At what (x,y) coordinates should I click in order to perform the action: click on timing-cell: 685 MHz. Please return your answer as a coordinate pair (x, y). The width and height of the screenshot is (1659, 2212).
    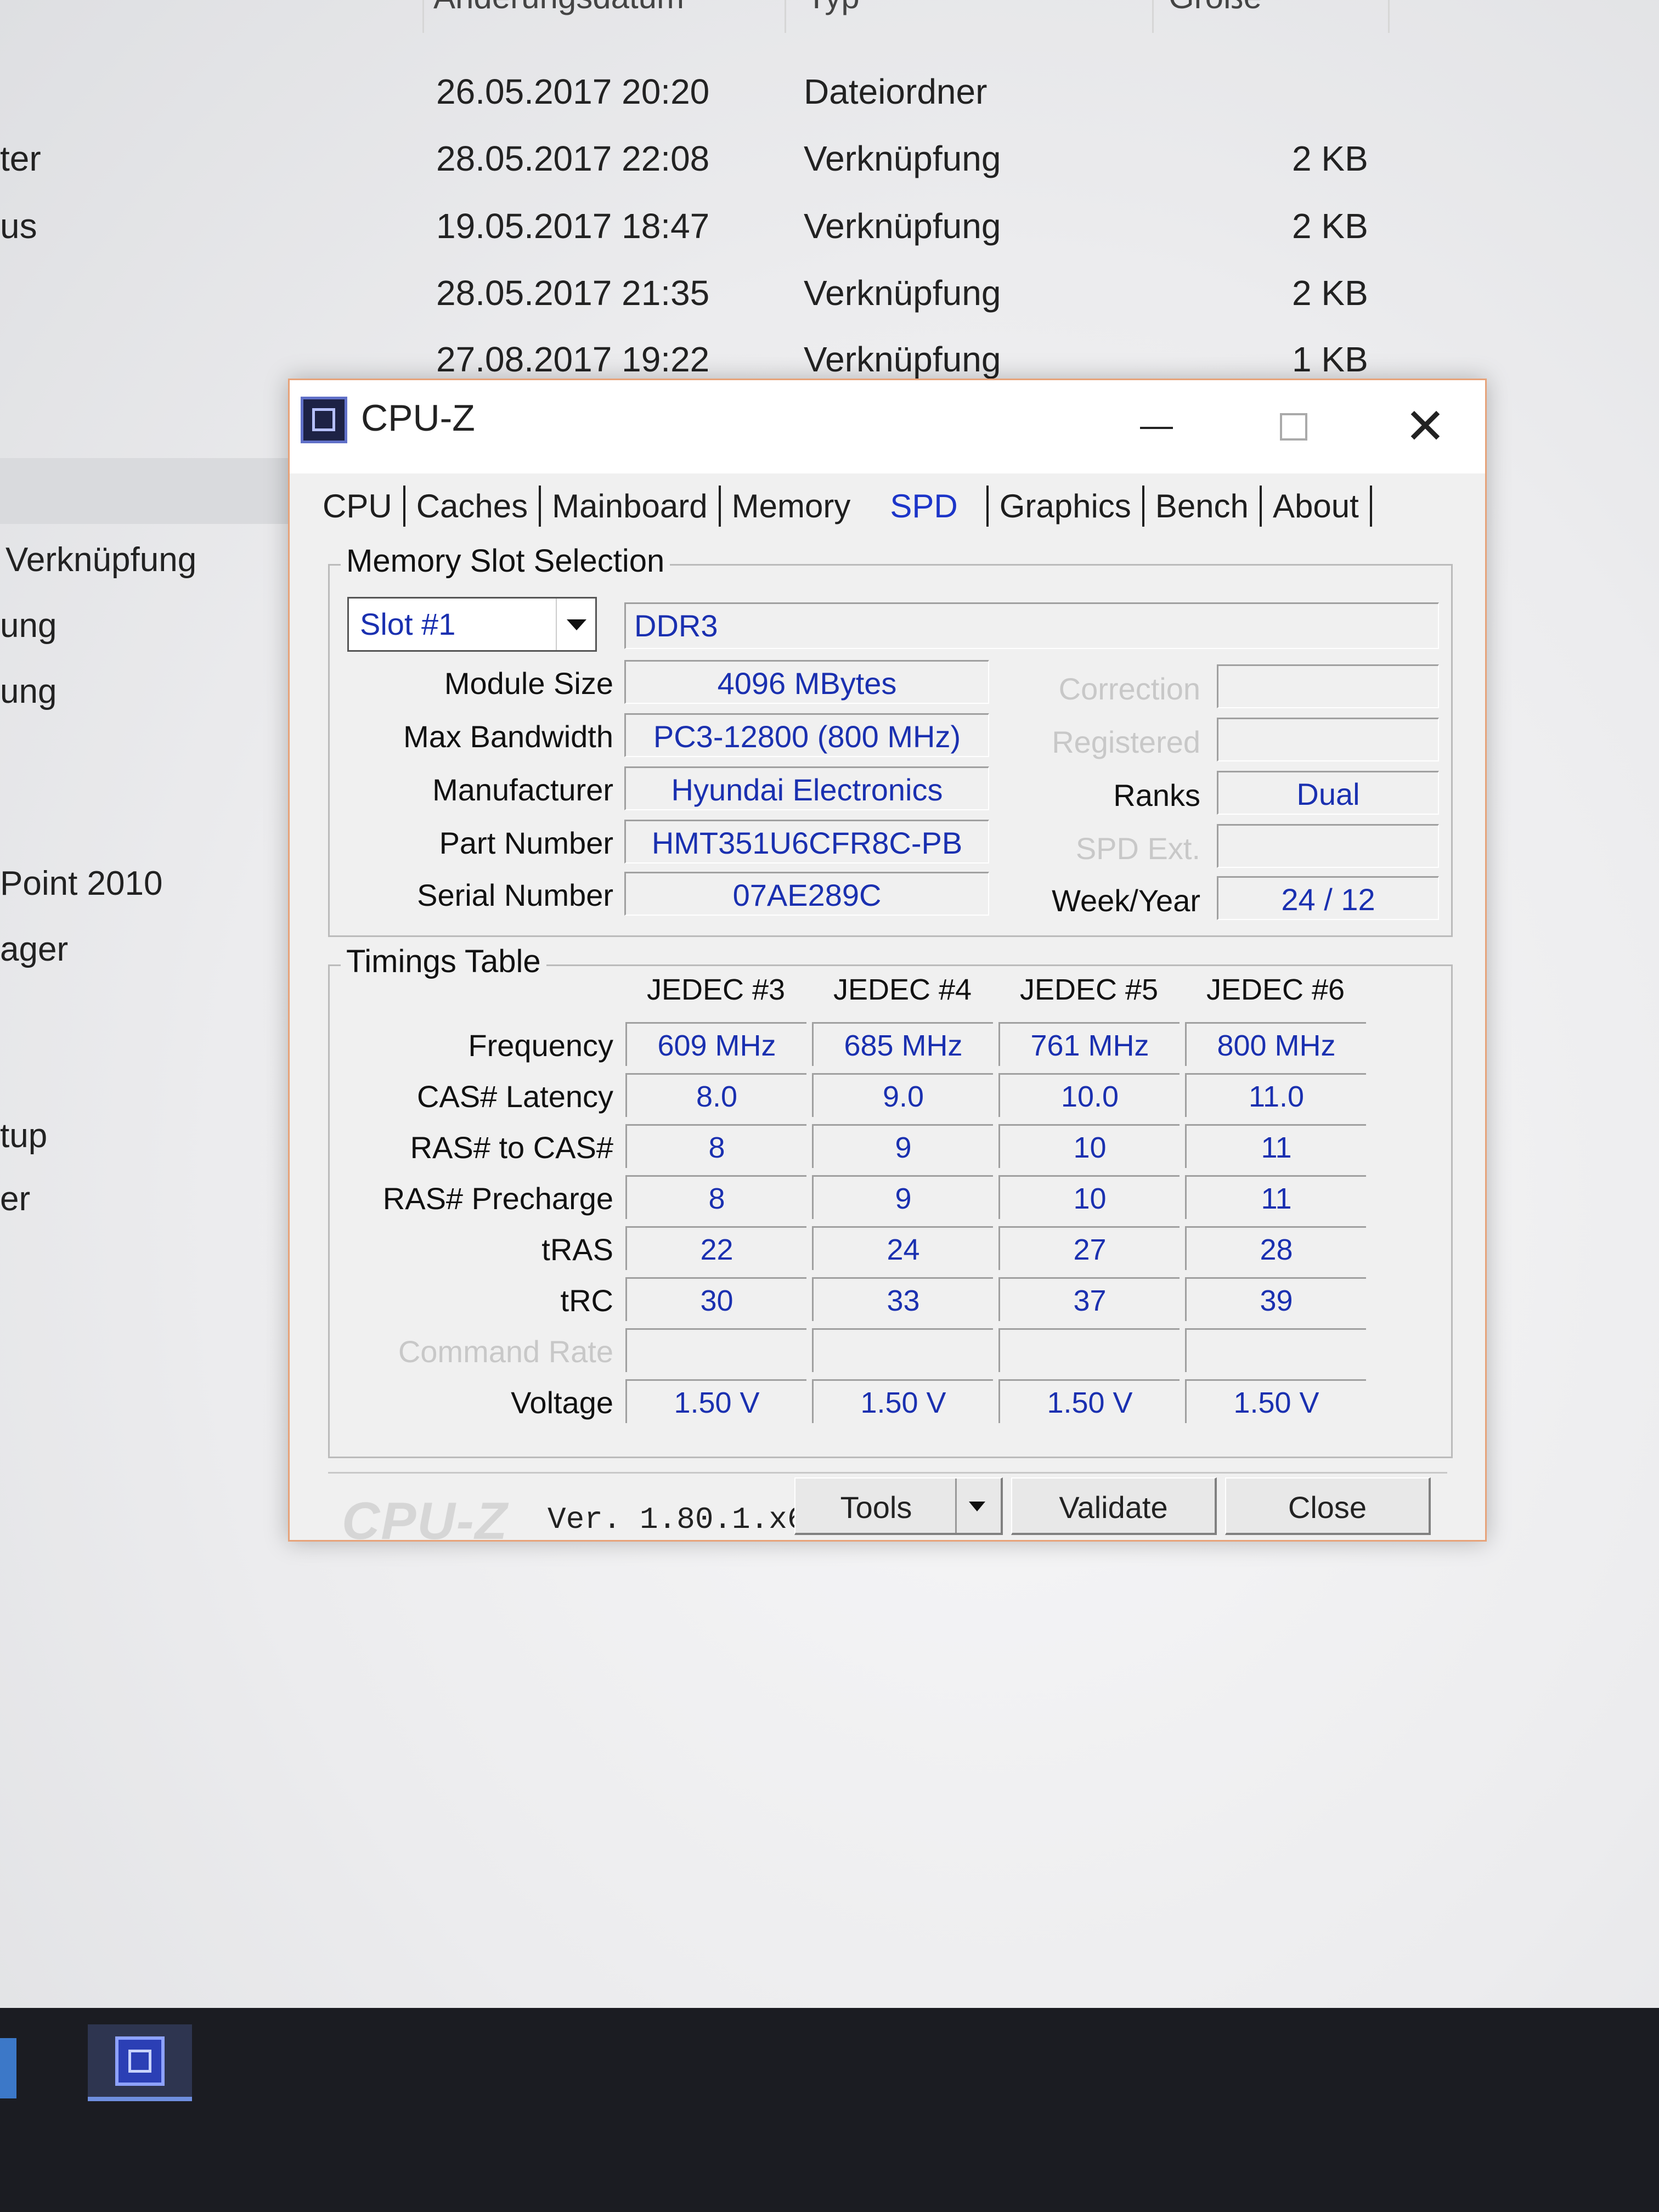
    Looking at the image, I should click on (902, 1044).